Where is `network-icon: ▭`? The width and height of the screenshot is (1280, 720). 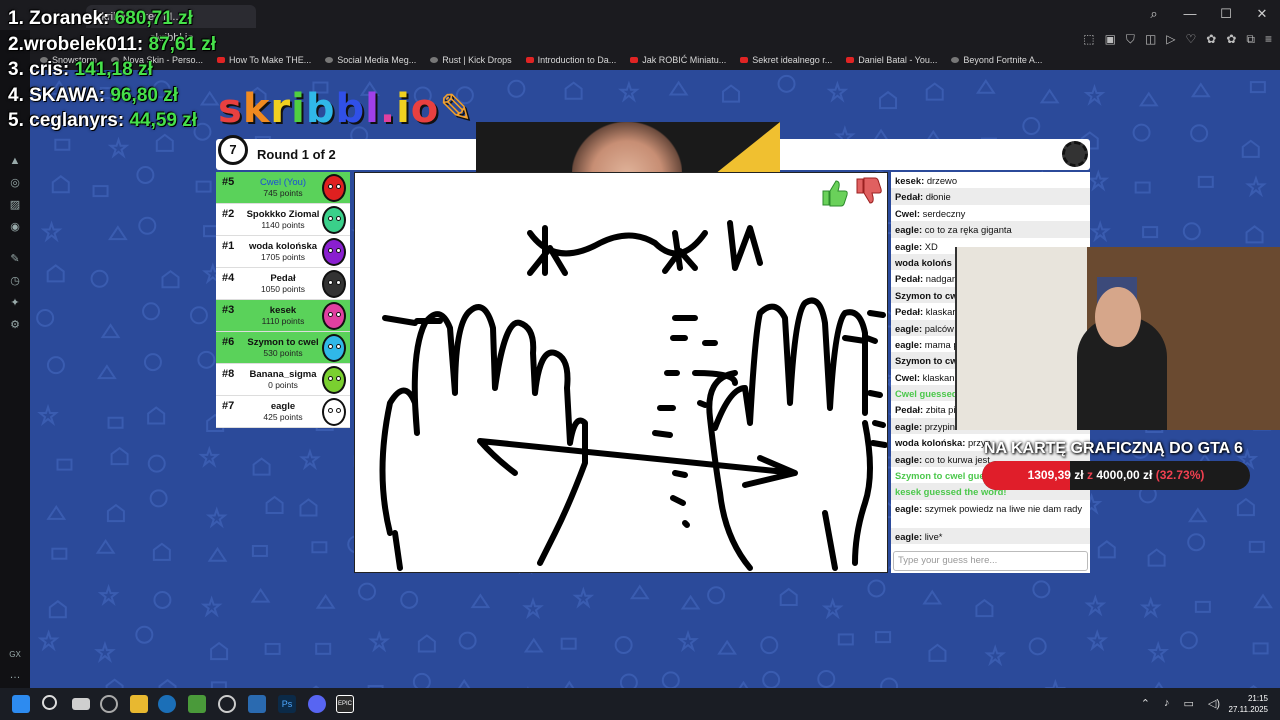
network-icon: ▭ is located at coordinates (1188, 703).